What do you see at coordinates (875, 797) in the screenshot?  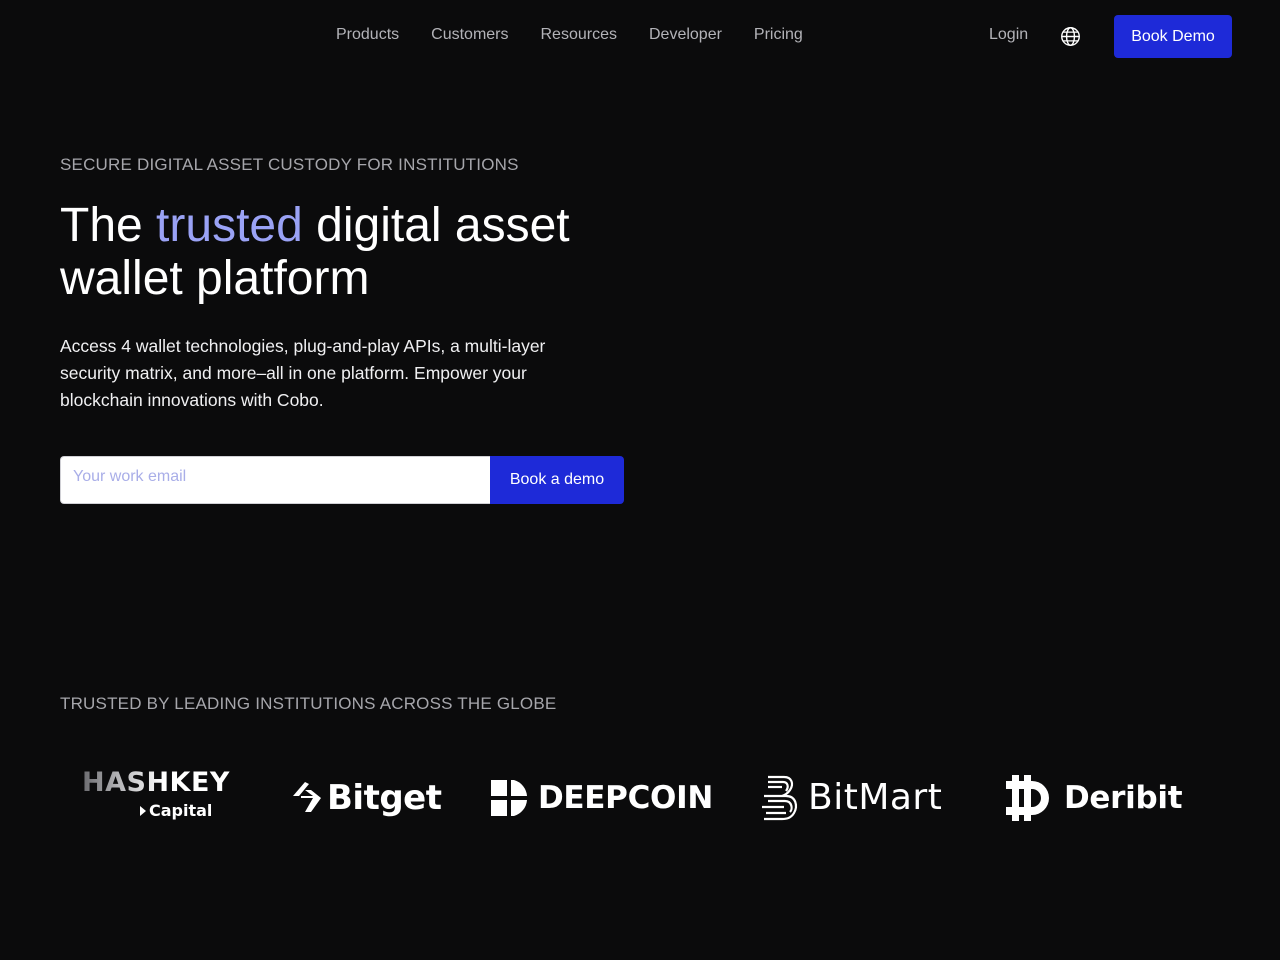 I see `bitmart-logo-text: BitMart` at bounding box center [875, 797].